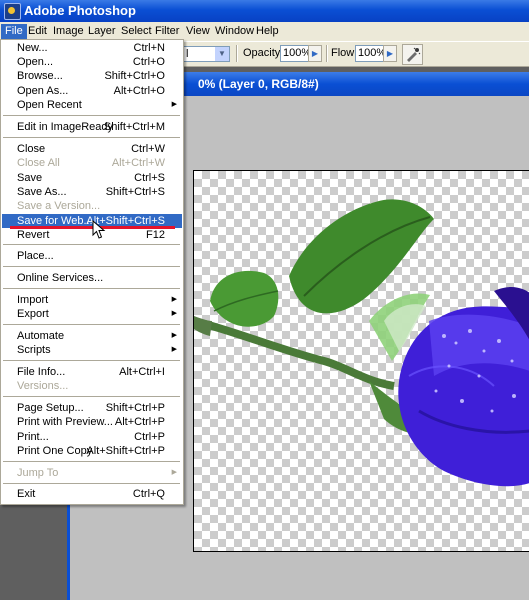 The image size is (529, 600). Describe the element at coordinates (92, 91) in the screenshot. I see `file-menu-open-as: Open As... Alt+Ctrl+O` at that location.